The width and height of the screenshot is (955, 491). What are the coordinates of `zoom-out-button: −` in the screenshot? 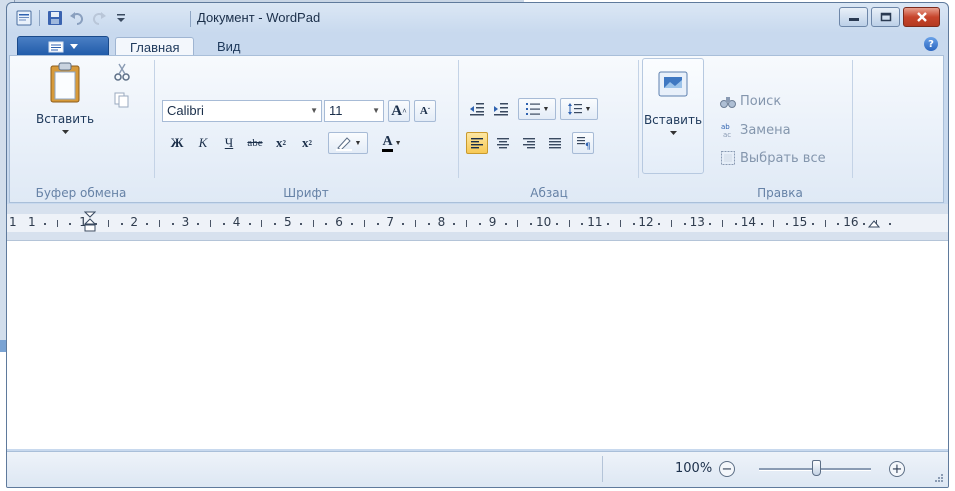 It's located at (727, 469).